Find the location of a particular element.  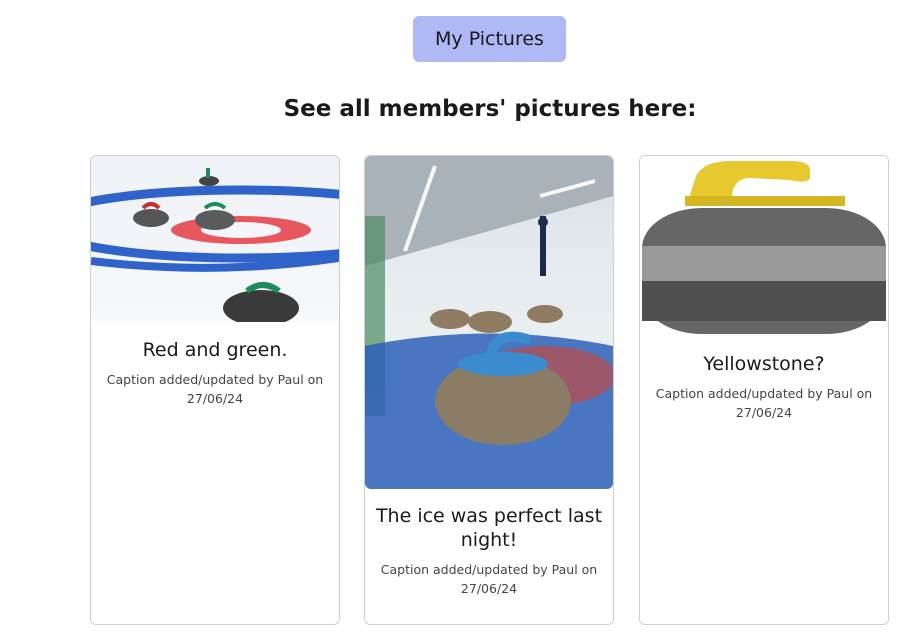

picture-caption: The ice was perfect last night! is located at coordinates (489, 528).